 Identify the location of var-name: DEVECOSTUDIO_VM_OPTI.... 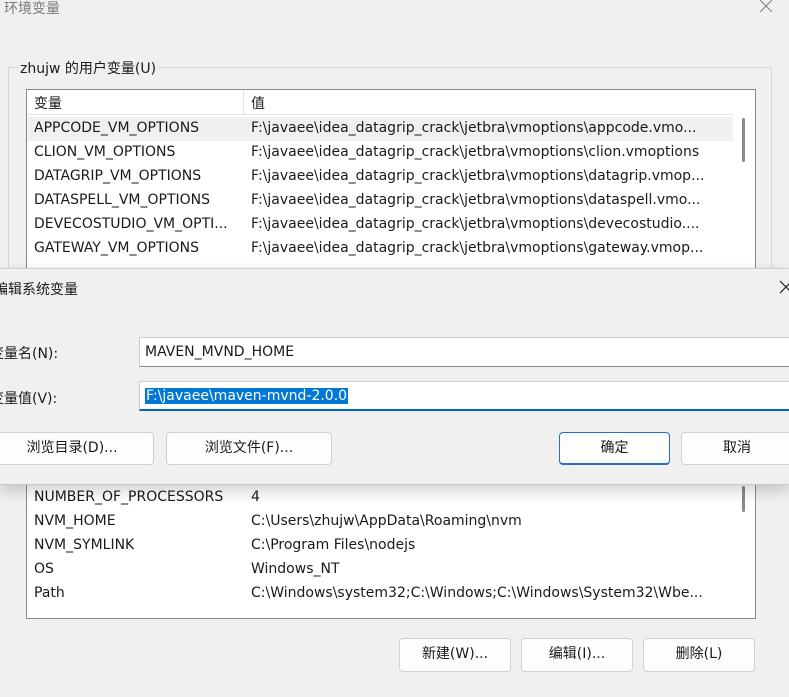
(131, 224).